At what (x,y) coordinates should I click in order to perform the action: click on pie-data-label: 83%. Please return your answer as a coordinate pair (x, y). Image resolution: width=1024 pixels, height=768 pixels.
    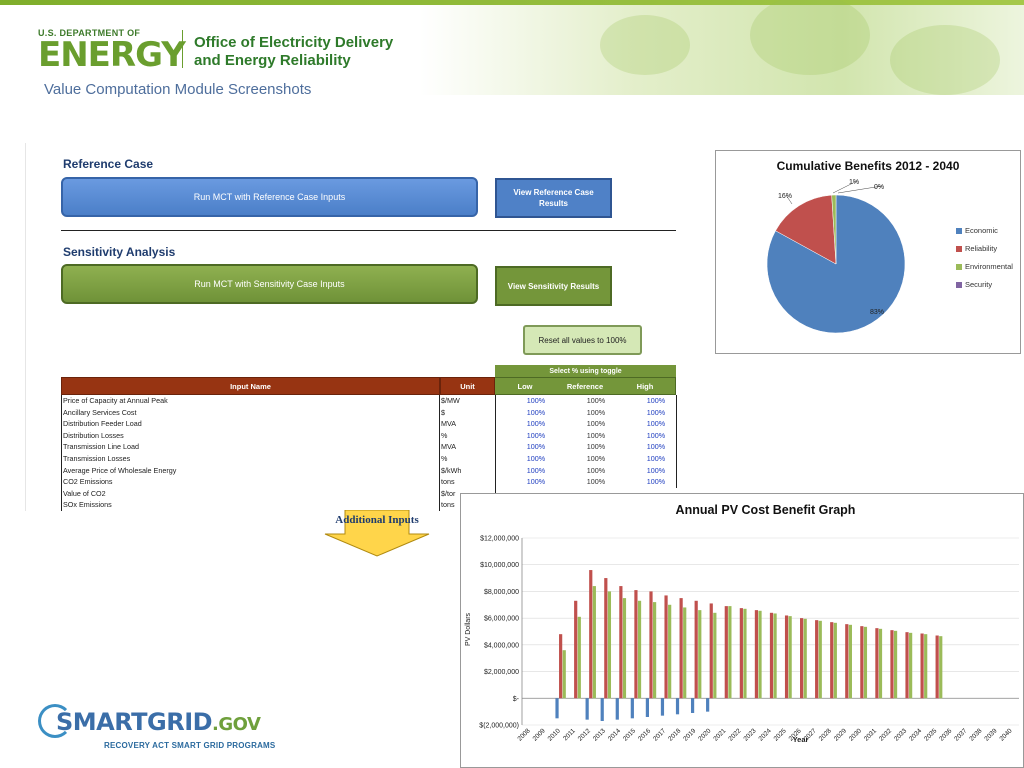
    Looking at the image, I should click on (877, 312).